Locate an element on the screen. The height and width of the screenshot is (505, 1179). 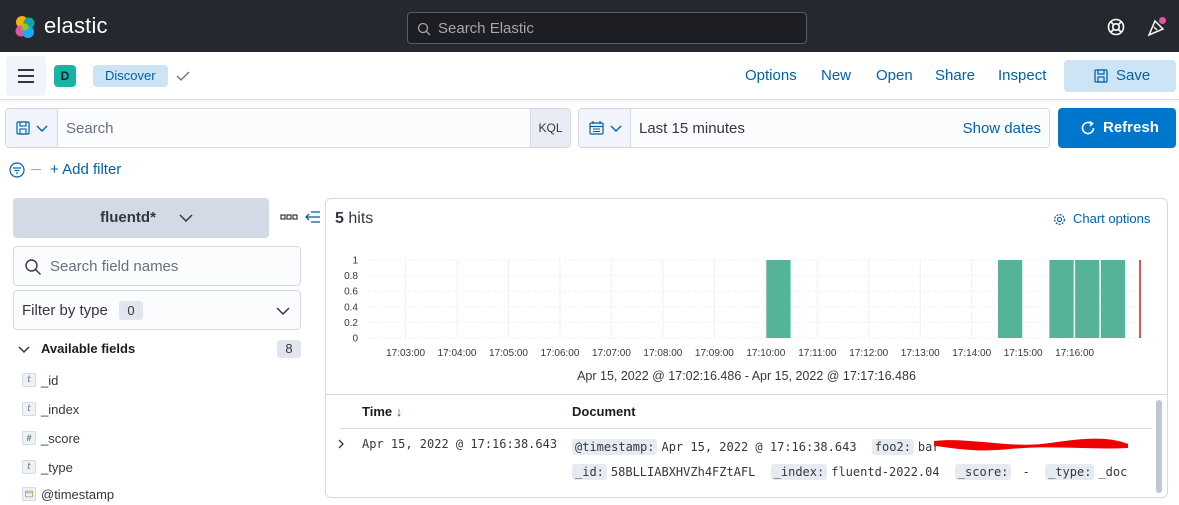
x-tick-label: 17:09:00 is located at coordinates (714, 353).